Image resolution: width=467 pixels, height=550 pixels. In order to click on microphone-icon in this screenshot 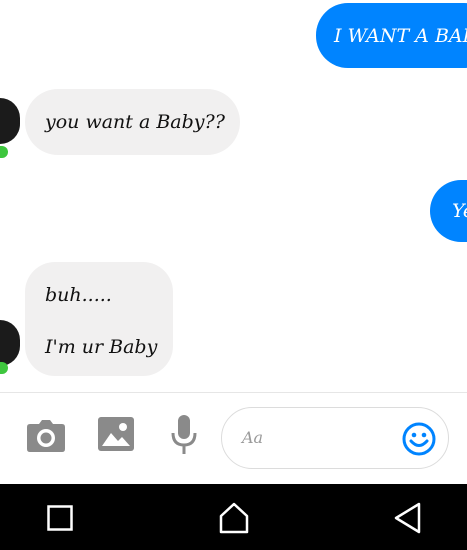, I will do `click(184, 435)`.